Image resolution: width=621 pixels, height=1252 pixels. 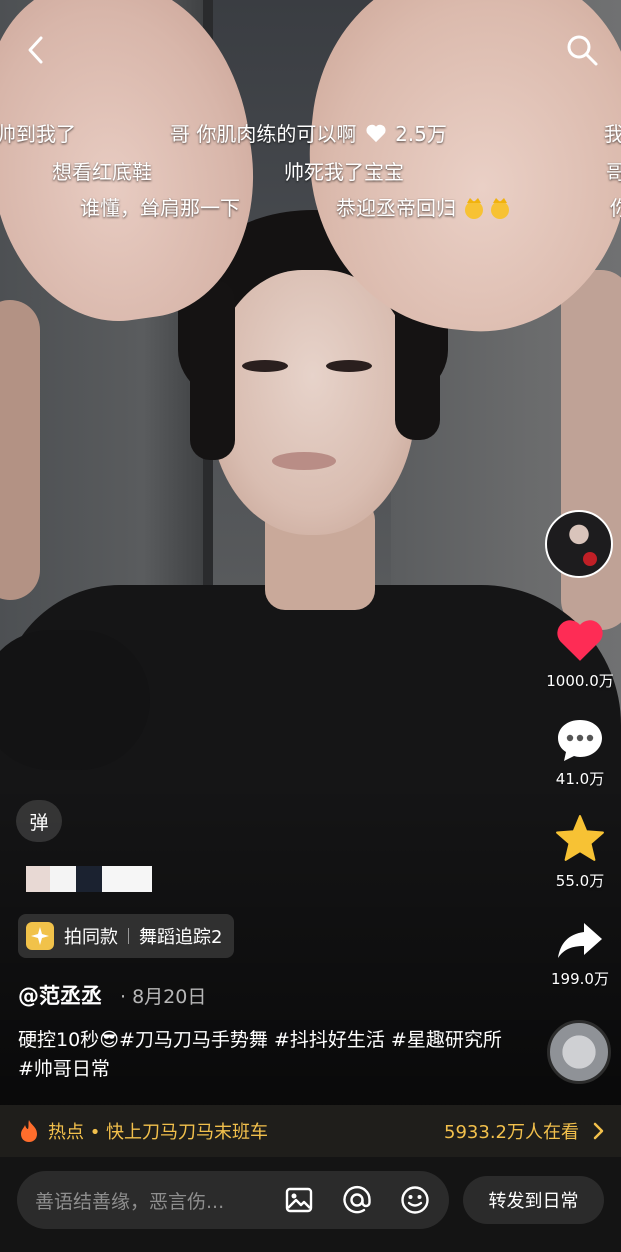 What do you see at coordinates (598, 1131) in the screenshot?
I see `chevron-right-icon` at bounding box center [598, 1131].